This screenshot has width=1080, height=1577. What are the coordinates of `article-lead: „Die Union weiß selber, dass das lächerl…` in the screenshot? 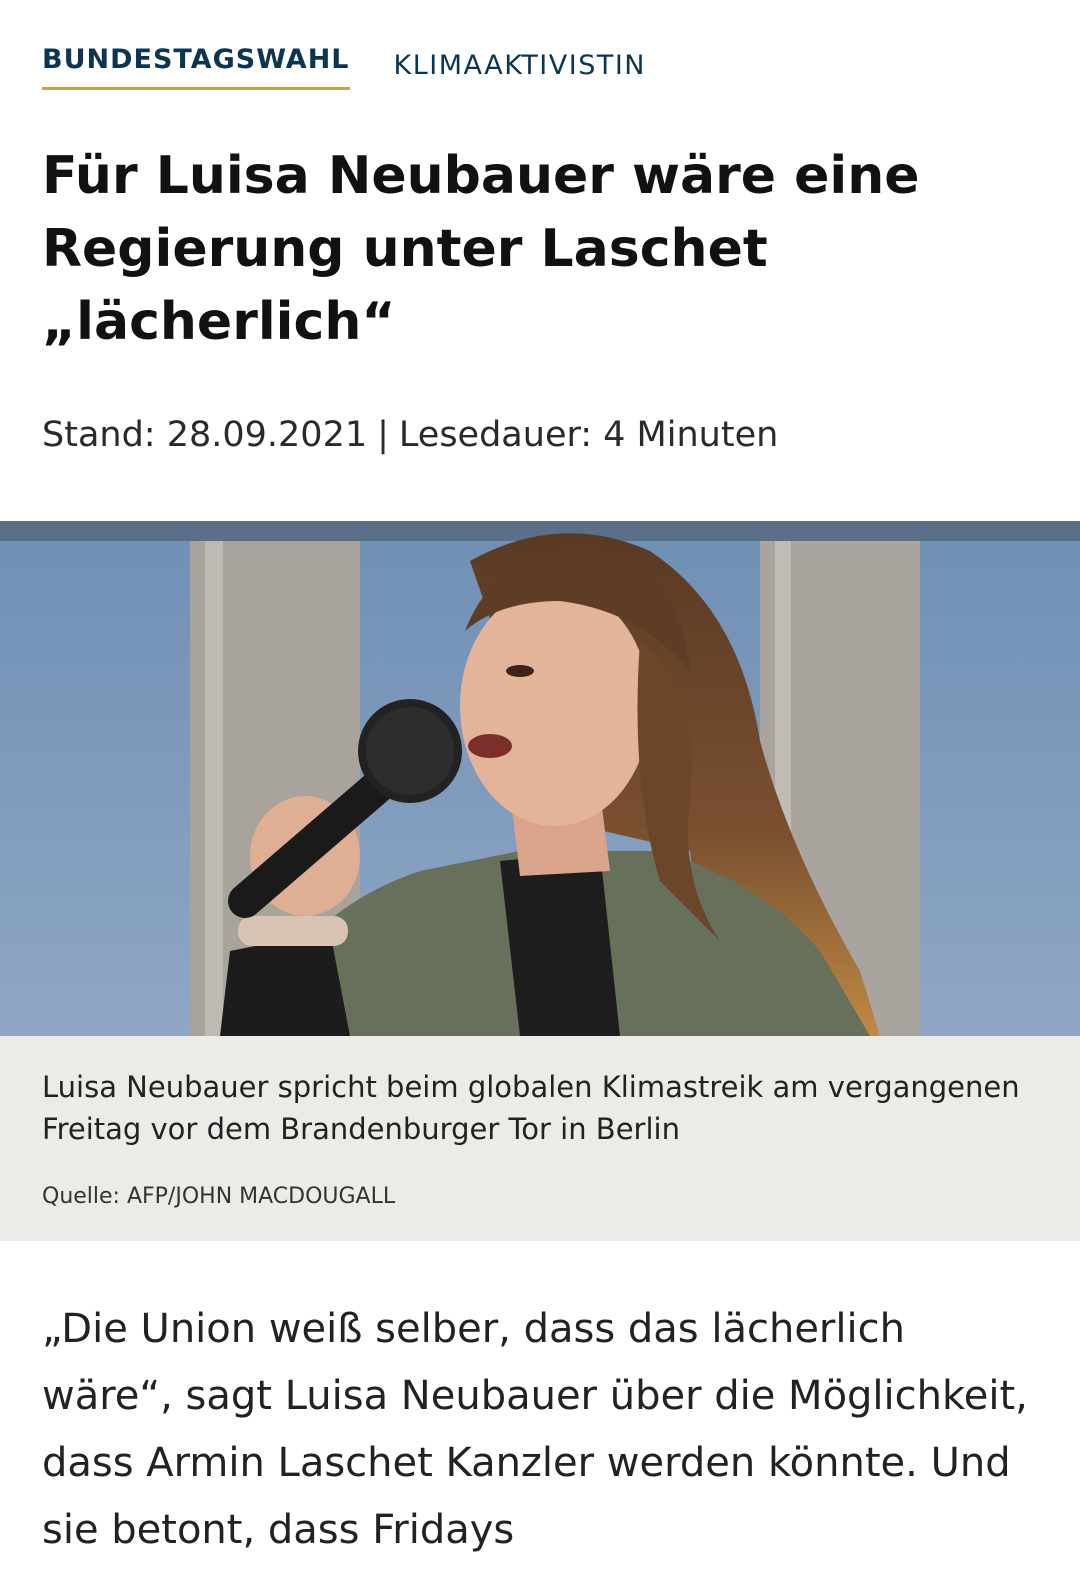 It's located at (535, 1429).